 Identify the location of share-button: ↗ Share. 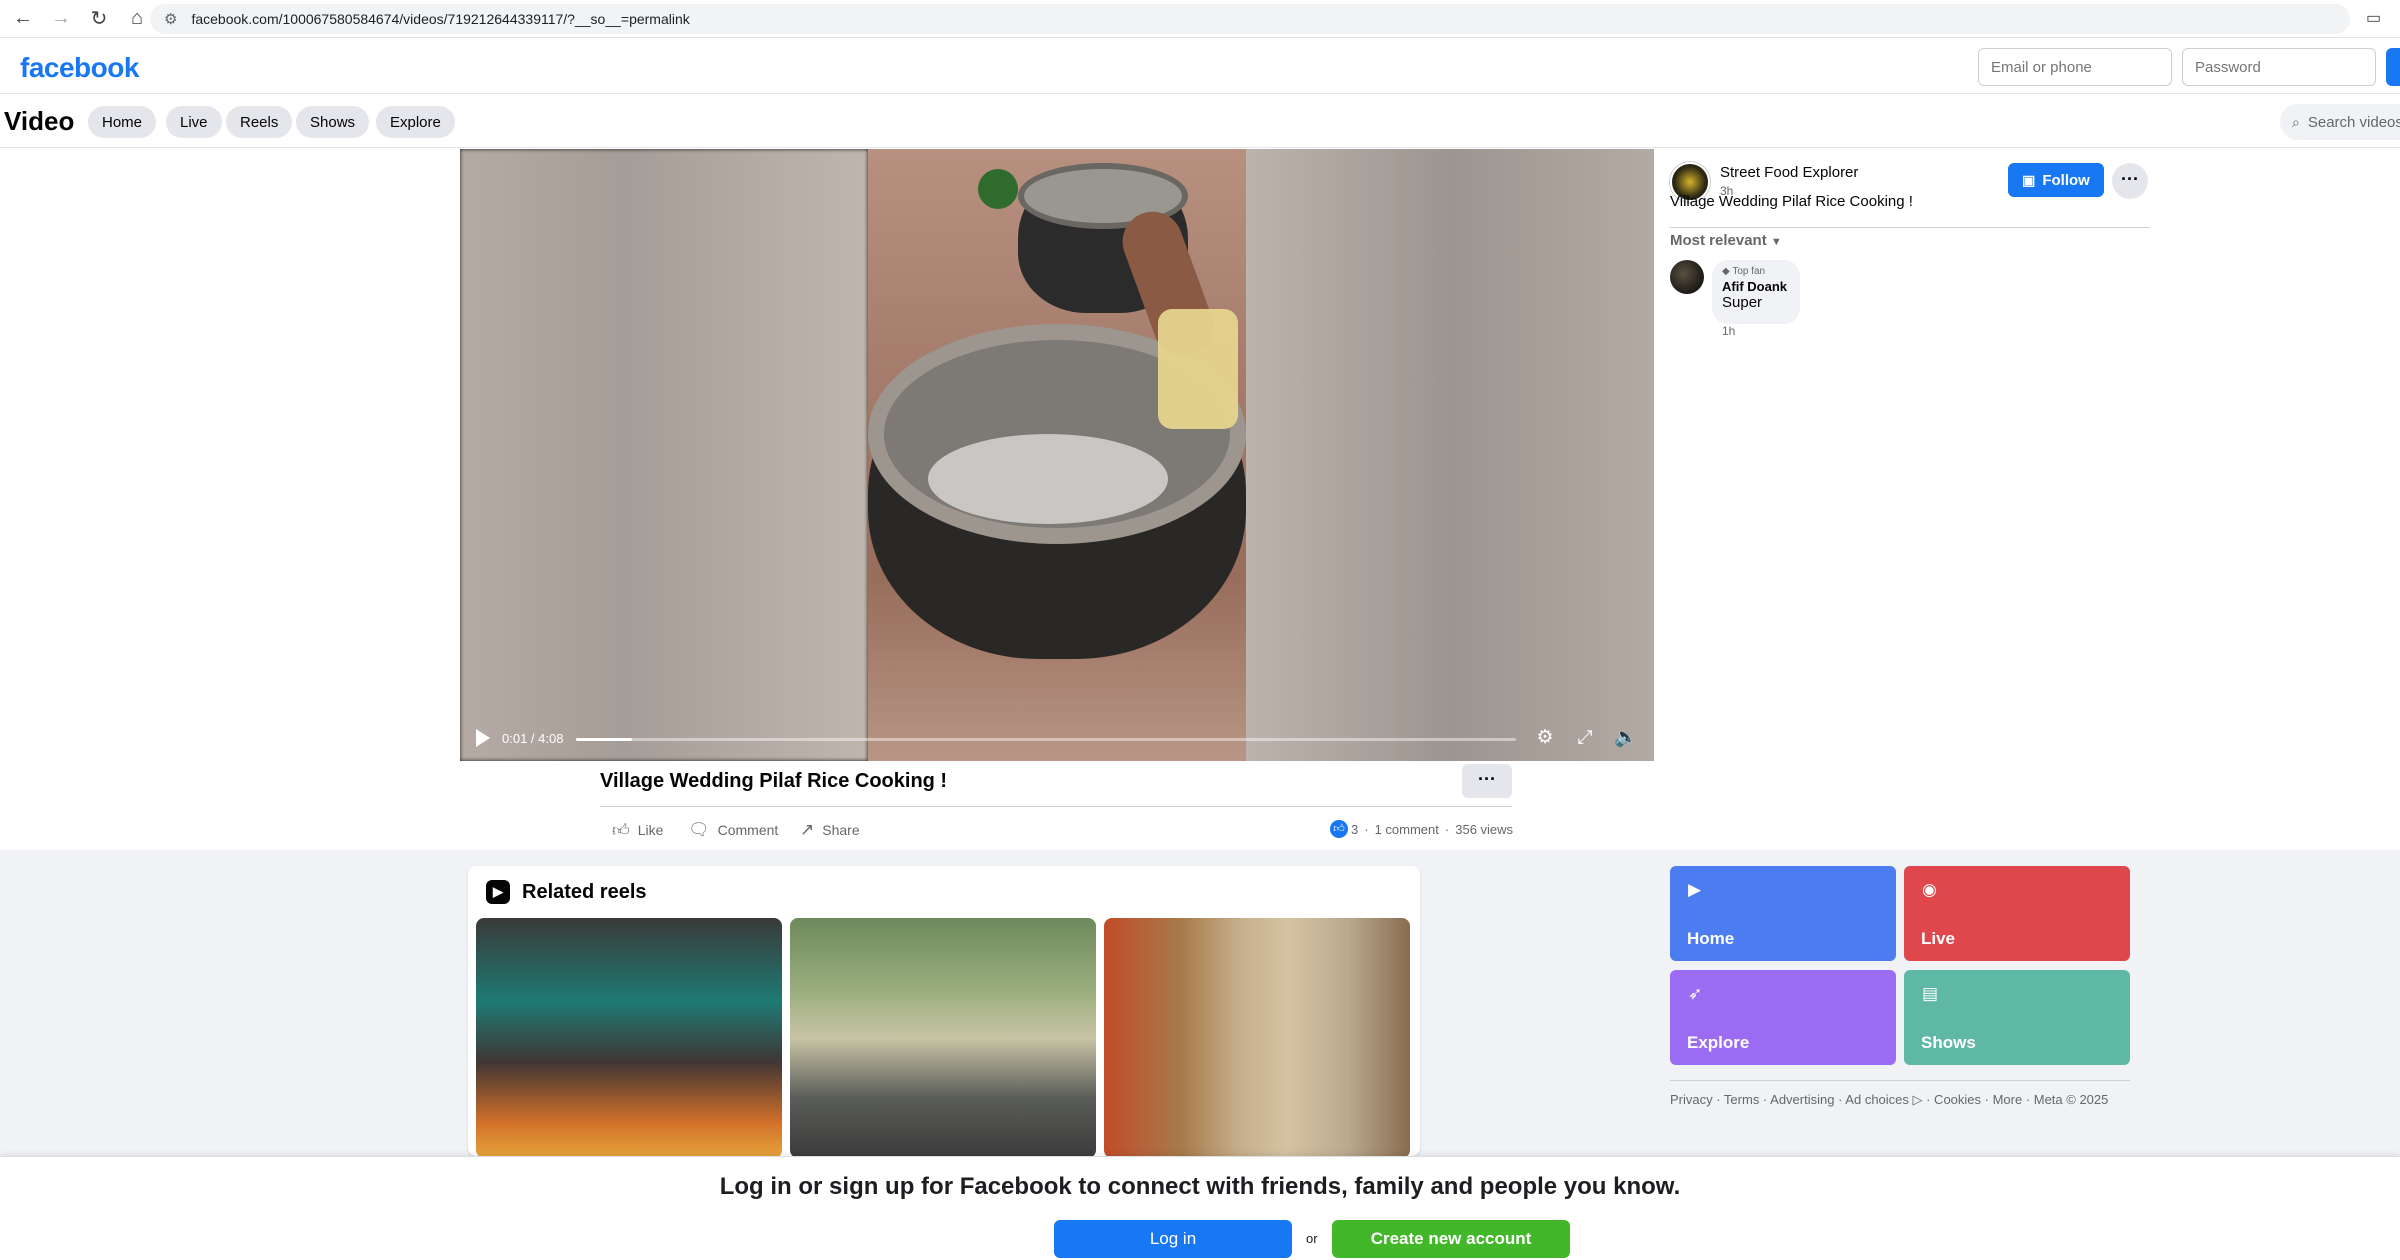
(830, 830).